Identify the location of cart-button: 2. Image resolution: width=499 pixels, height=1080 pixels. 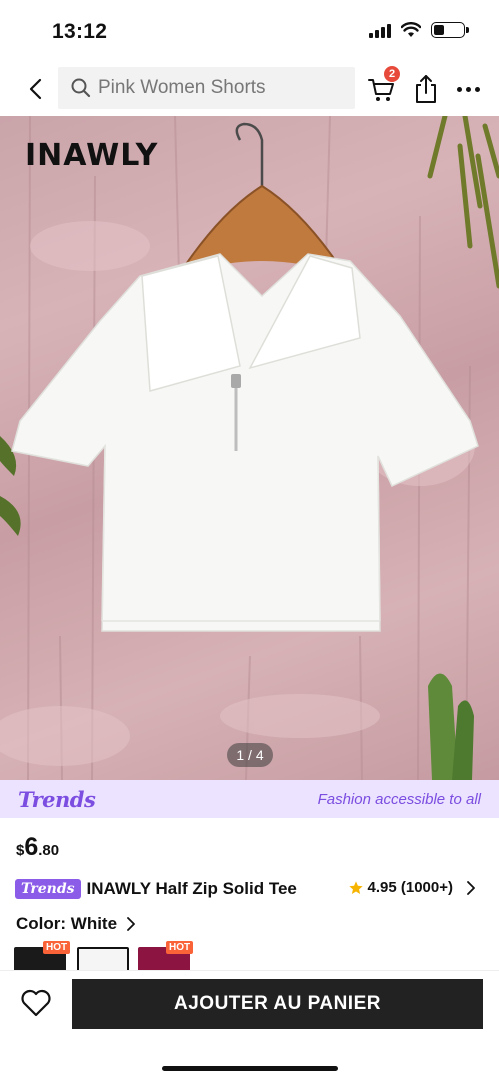
(383, 85).